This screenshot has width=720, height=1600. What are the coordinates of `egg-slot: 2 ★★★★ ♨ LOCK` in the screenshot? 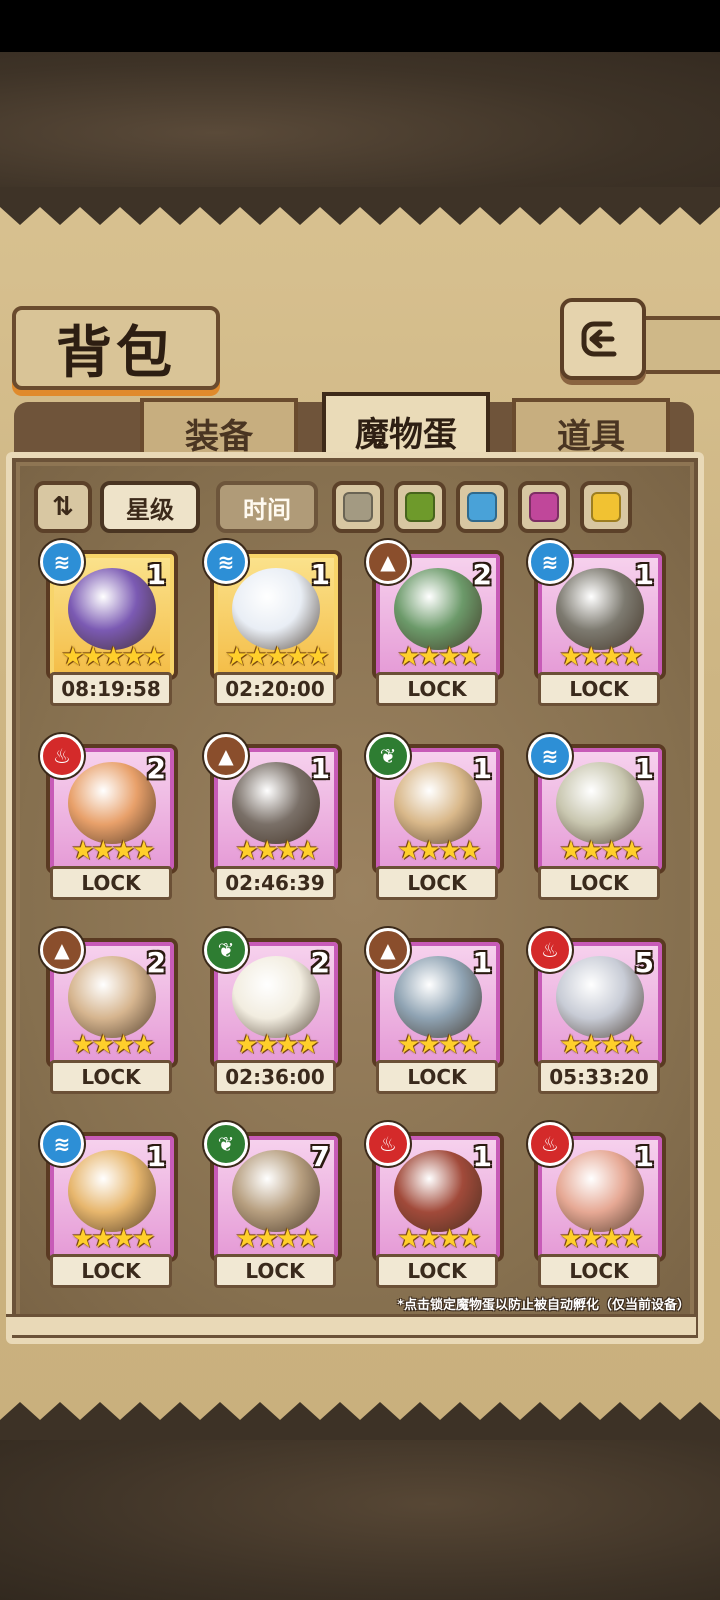 It's located at (110, 819).